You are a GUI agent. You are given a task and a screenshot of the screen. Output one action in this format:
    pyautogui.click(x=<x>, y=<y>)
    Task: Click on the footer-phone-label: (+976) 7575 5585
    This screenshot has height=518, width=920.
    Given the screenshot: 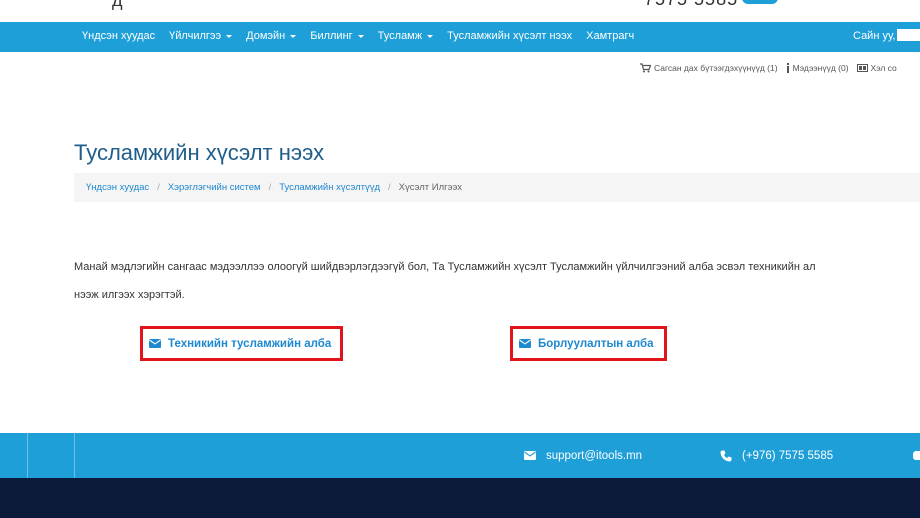 What is the action you would take?
    pyautogui.click(x=788, y=455)
    